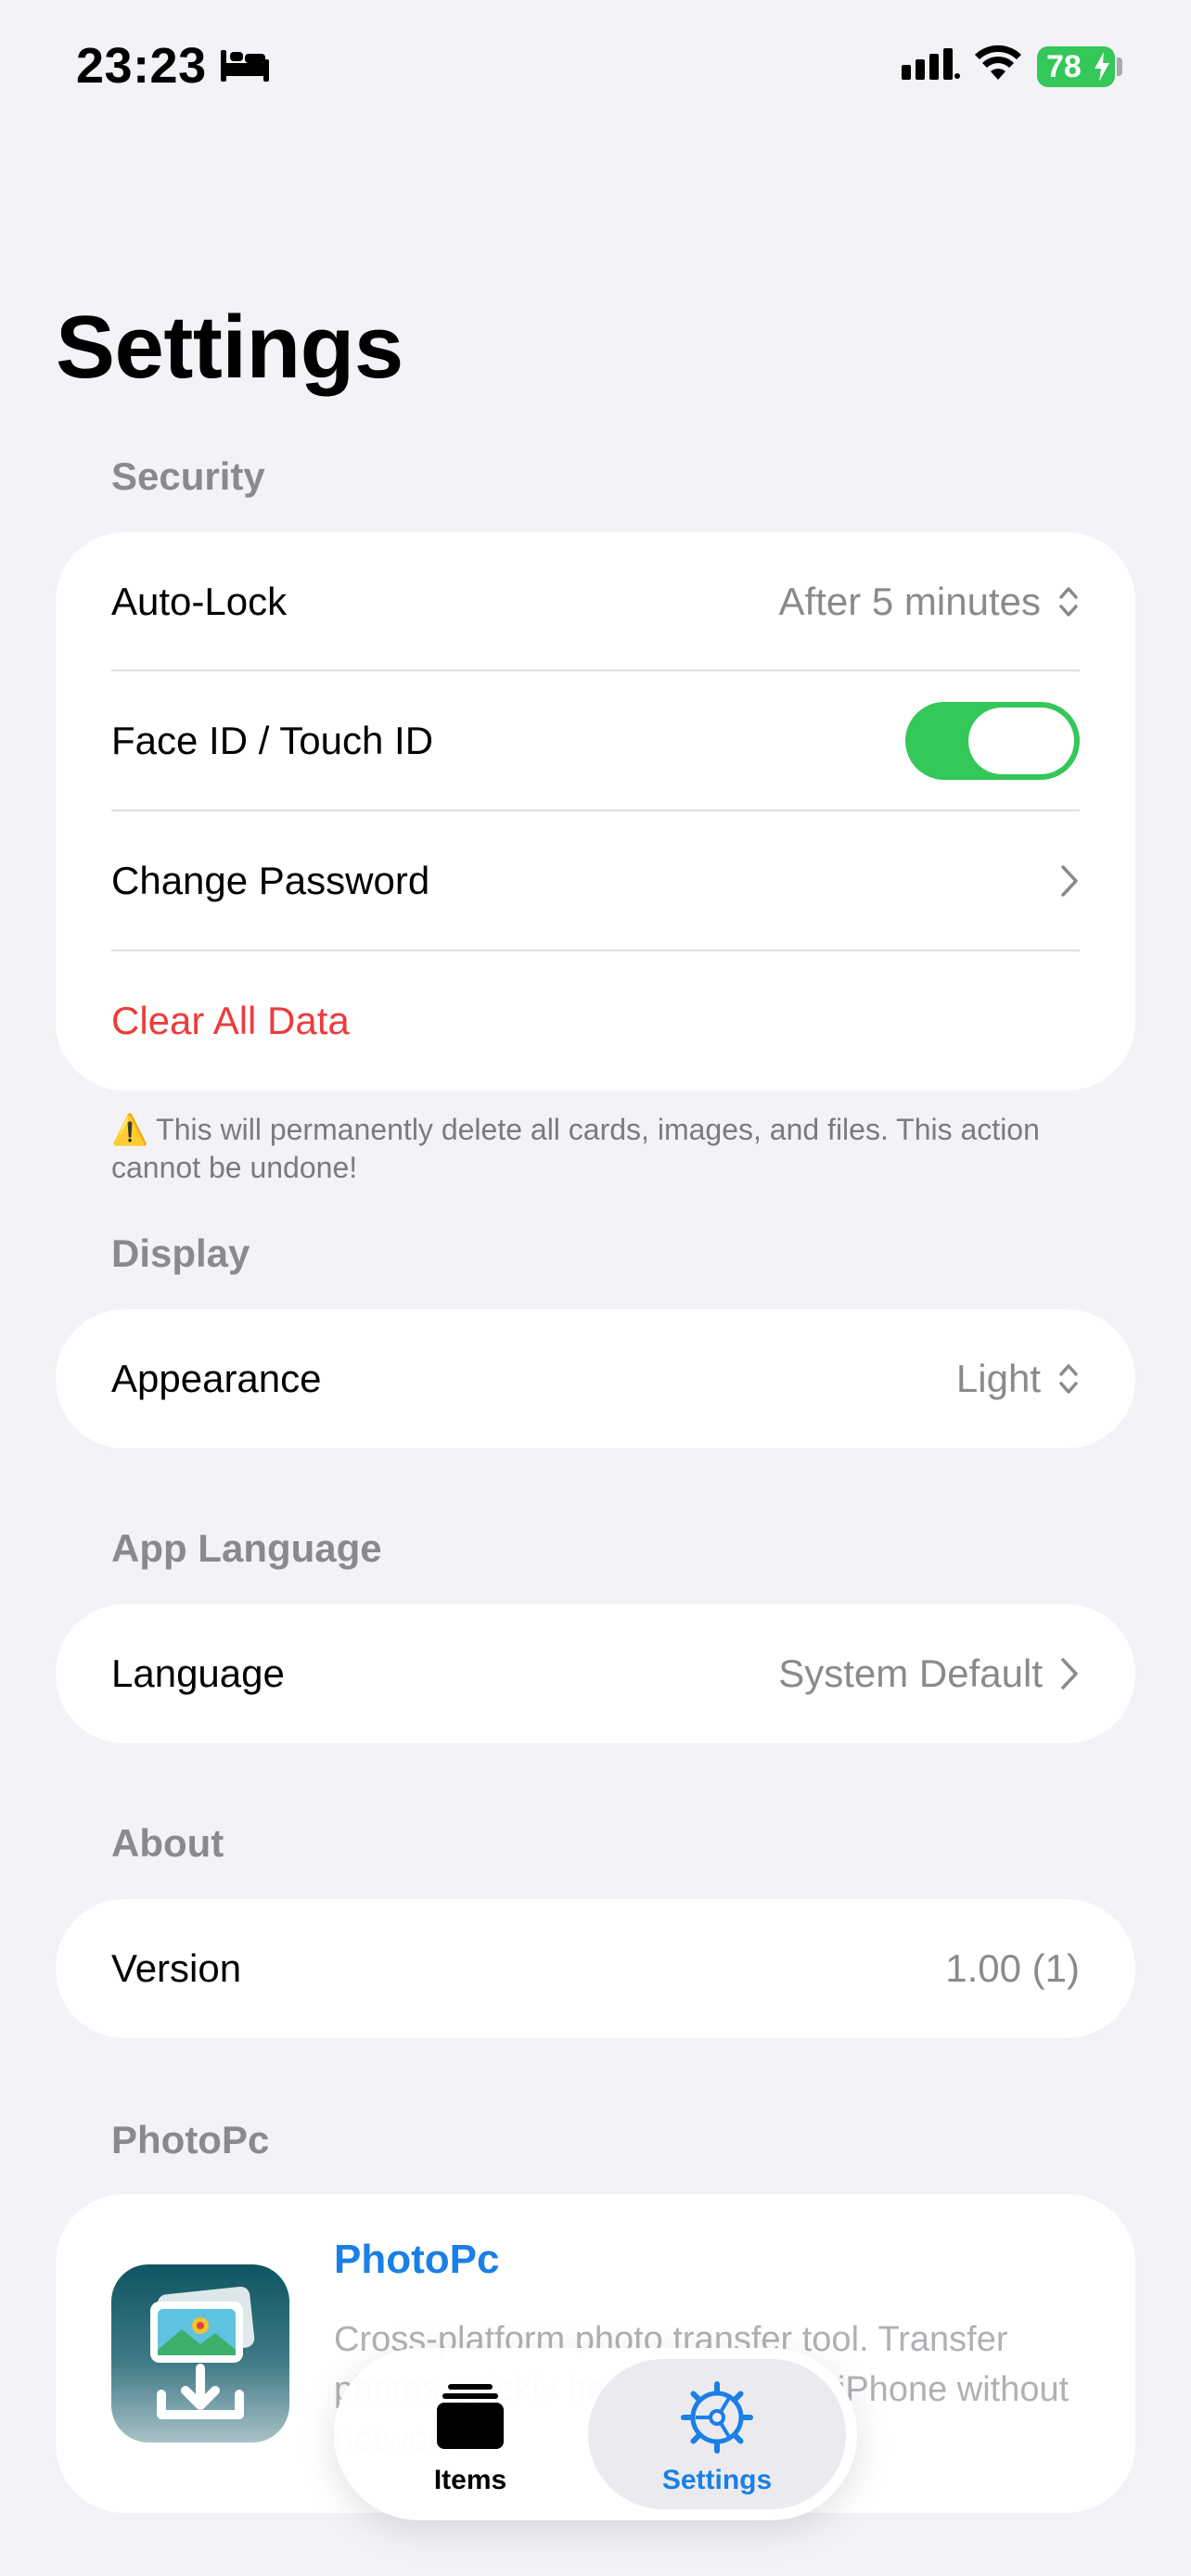  What do you see at coordinates (230, 1020) in the screenshot?
I see `clear-all-data-label: Clear All Data` at bounding box center [230, 1020].